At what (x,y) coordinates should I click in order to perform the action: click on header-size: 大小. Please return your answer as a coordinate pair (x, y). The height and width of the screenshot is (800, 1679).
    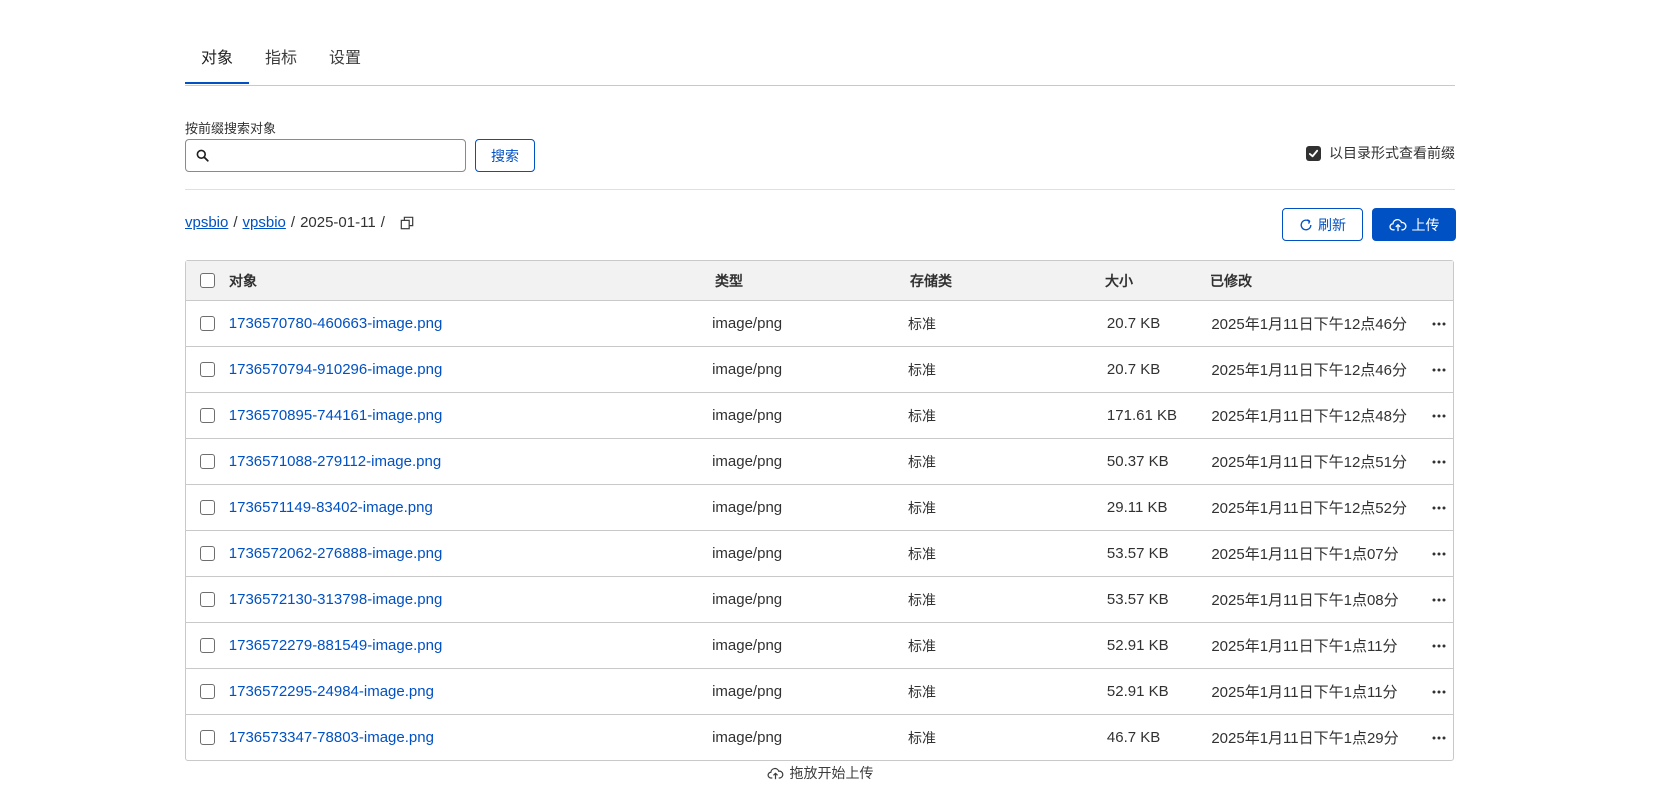
    Looking at the image, I should click on (1157, 281).